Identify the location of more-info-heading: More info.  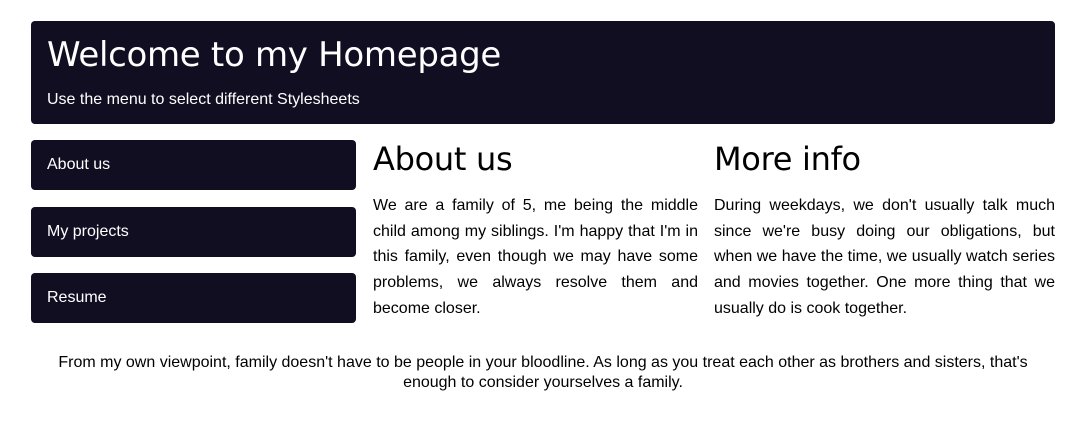
(787, 159).